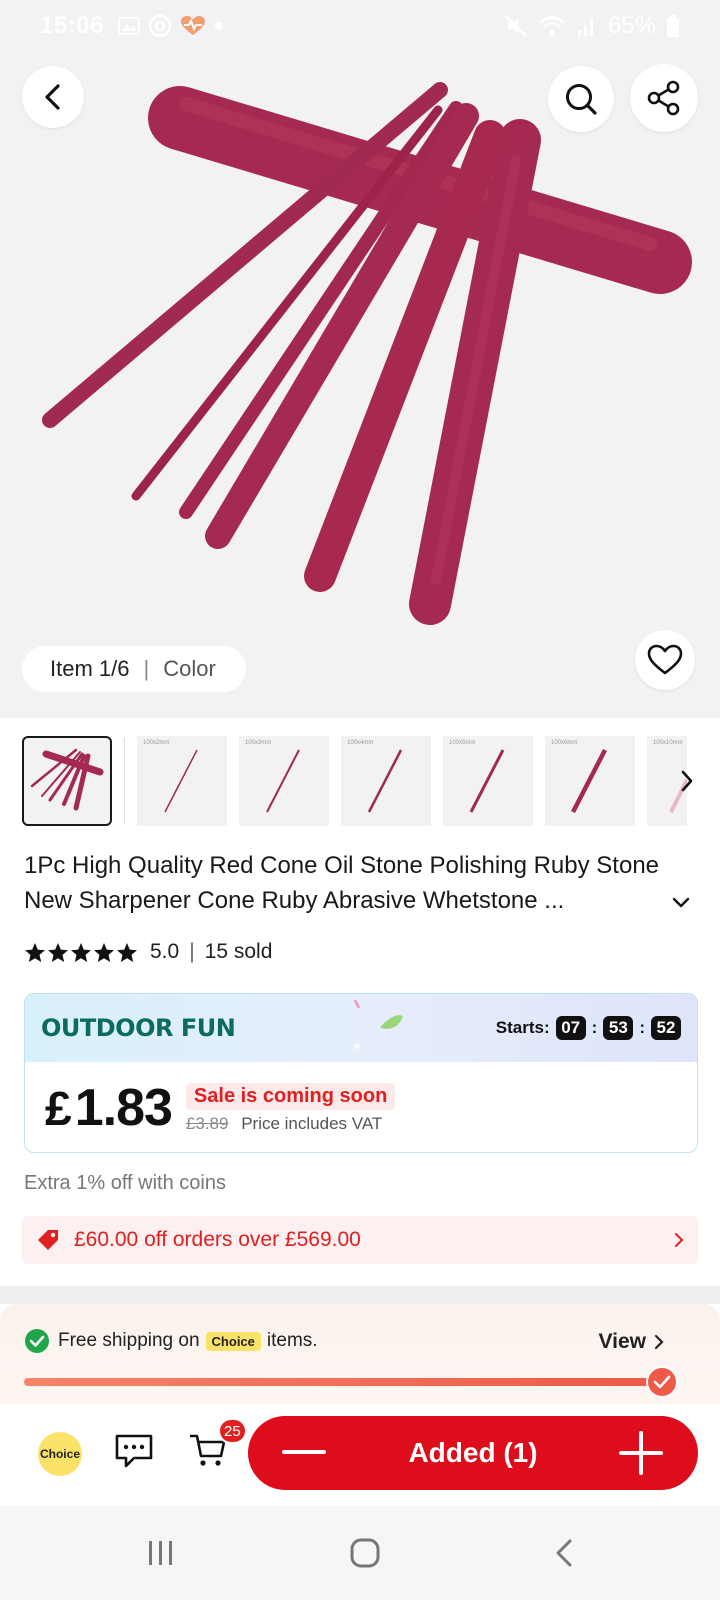 The width and height of the screenshot is (720, 1600). Describe the element at coordinates (123, 1108) in the screenshot. I see `price-value: 1.83` at that location.